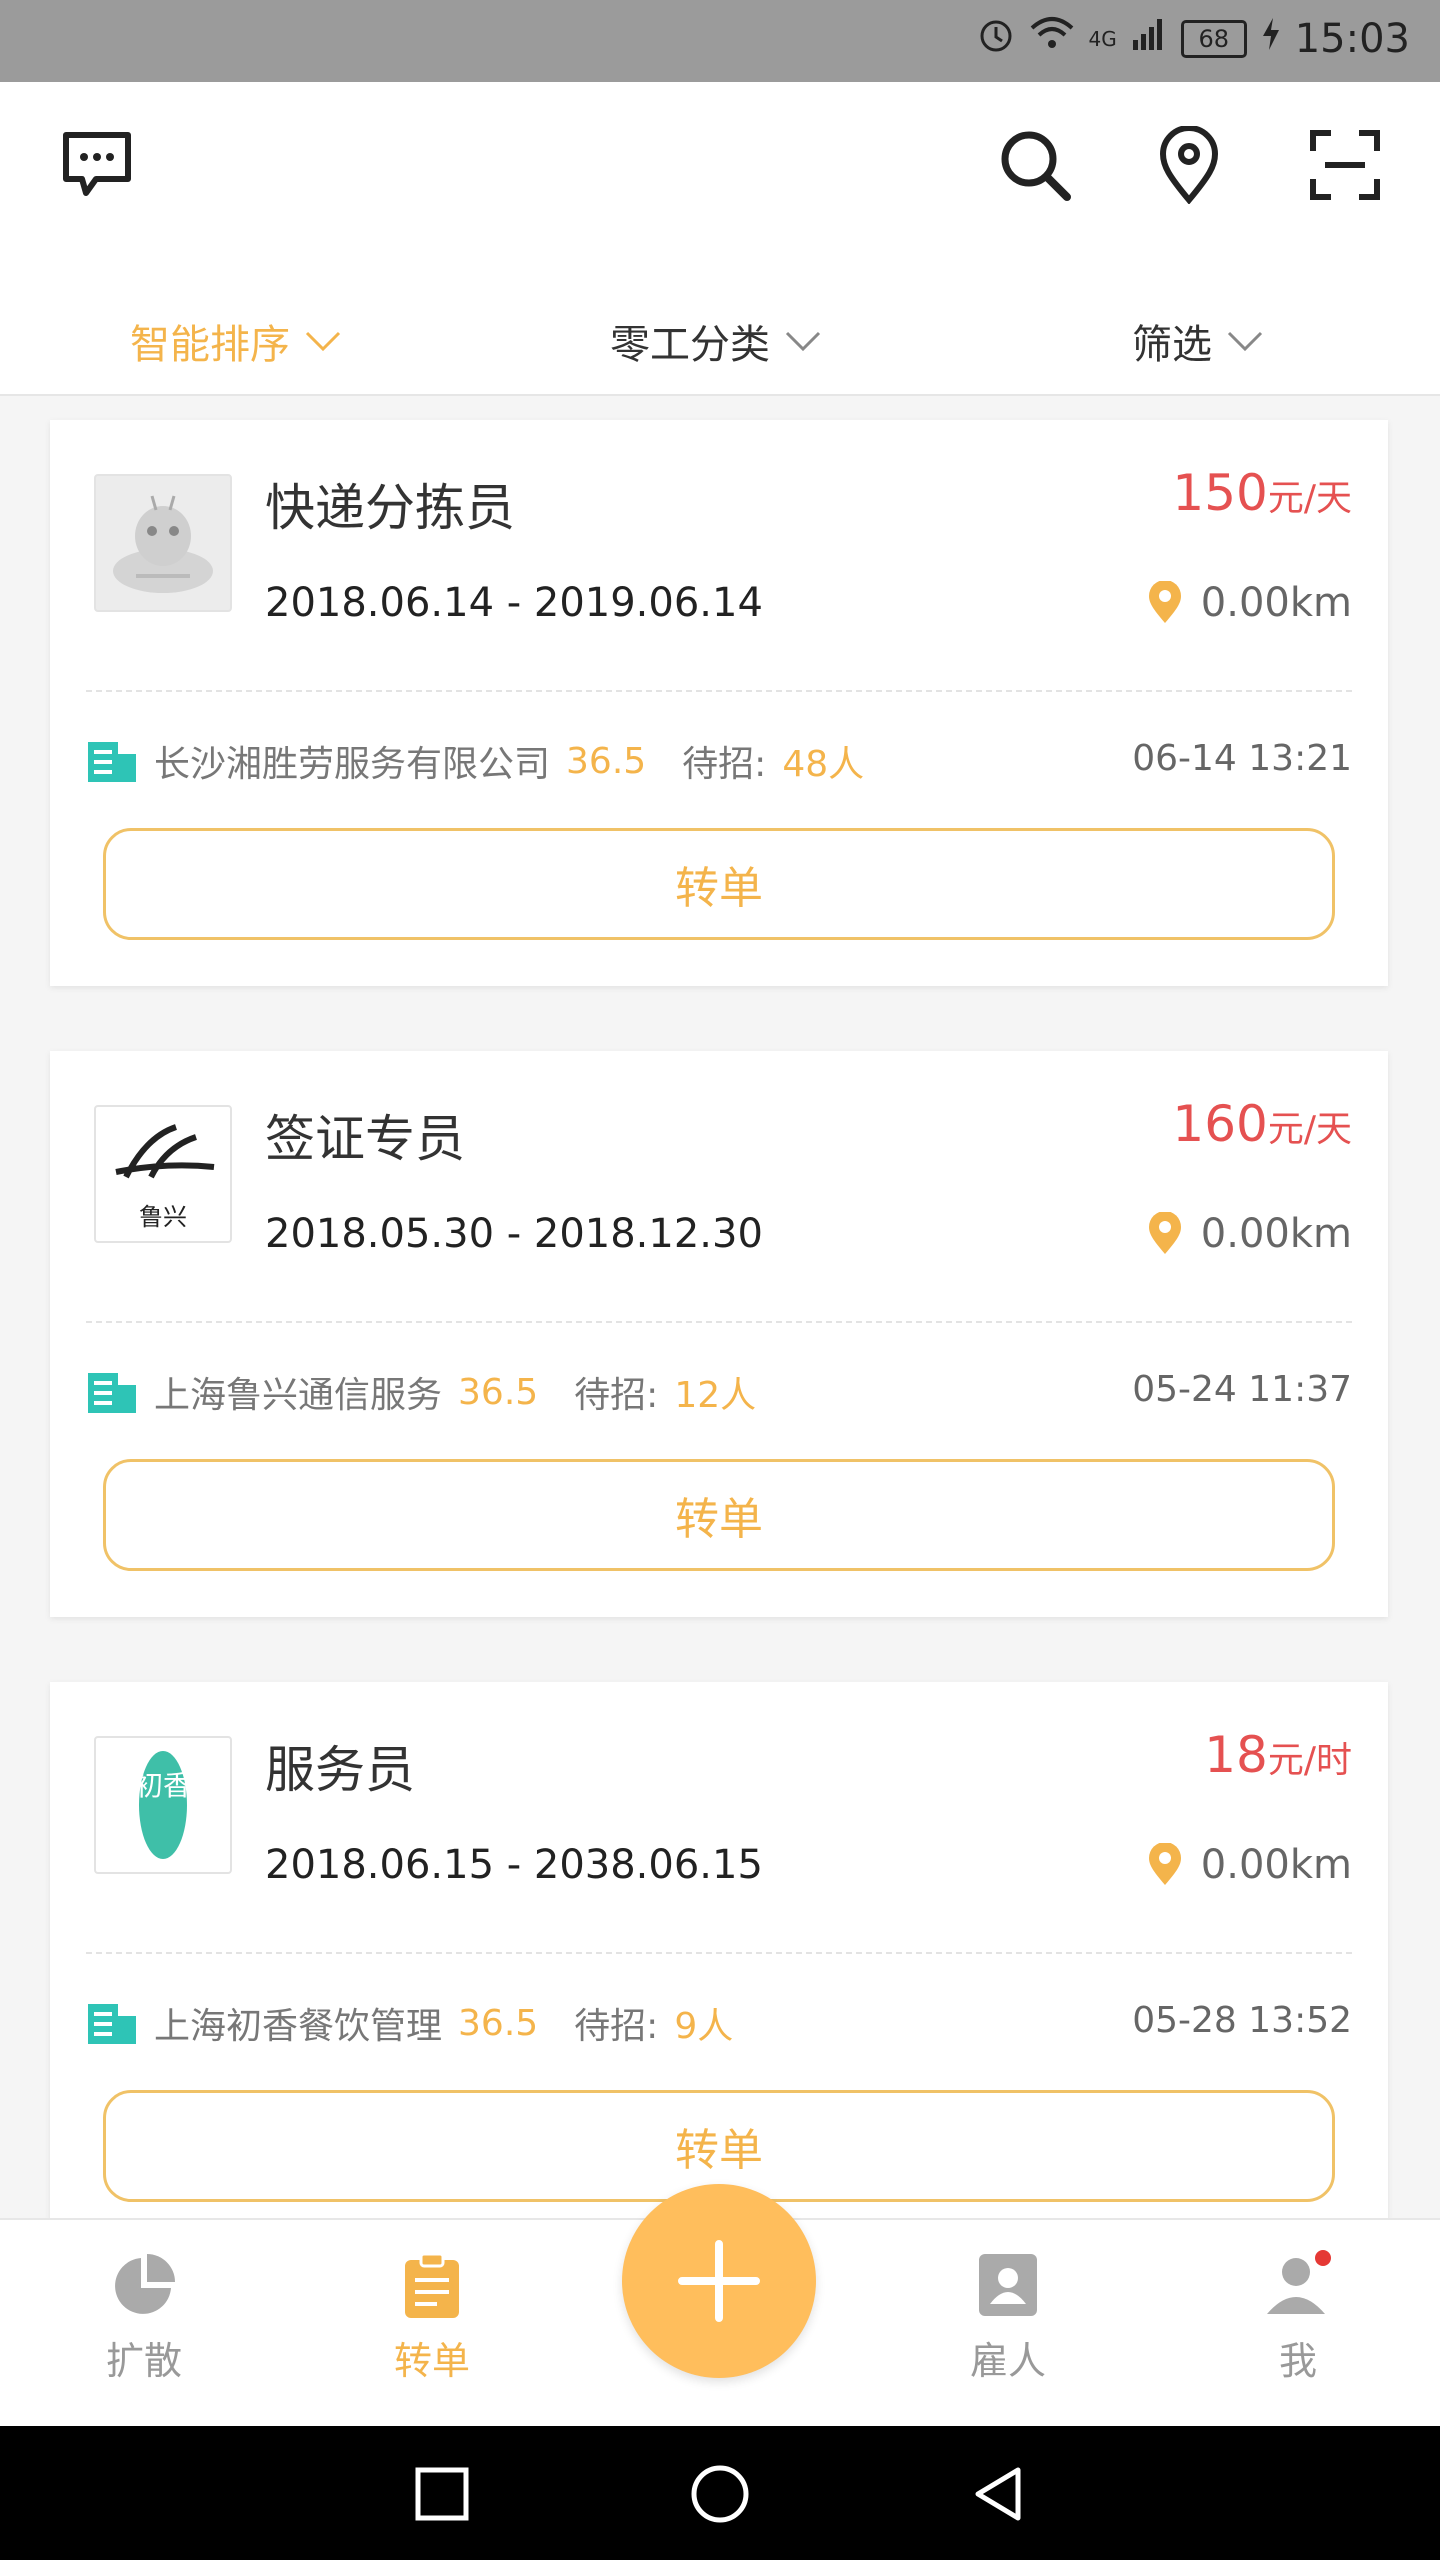 The image size is (1440, 2560). What do you see at coordinates (514, 603) in the screenshot?
I see `job-dates: 2018.06.14 - 2019.06.14` at bounding box center [514, 603].